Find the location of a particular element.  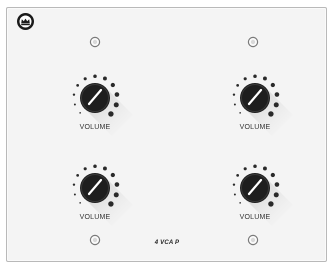

volume-knob-3: VOLUME is located at coordinates (112, 198).